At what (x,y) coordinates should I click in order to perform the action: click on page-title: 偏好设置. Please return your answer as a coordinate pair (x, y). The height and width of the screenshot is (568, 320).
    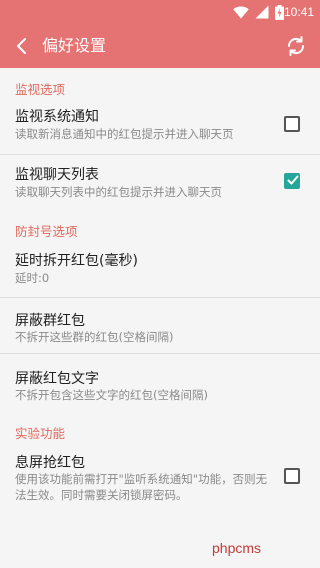
    Looking at the image, I should click on (74, 45).